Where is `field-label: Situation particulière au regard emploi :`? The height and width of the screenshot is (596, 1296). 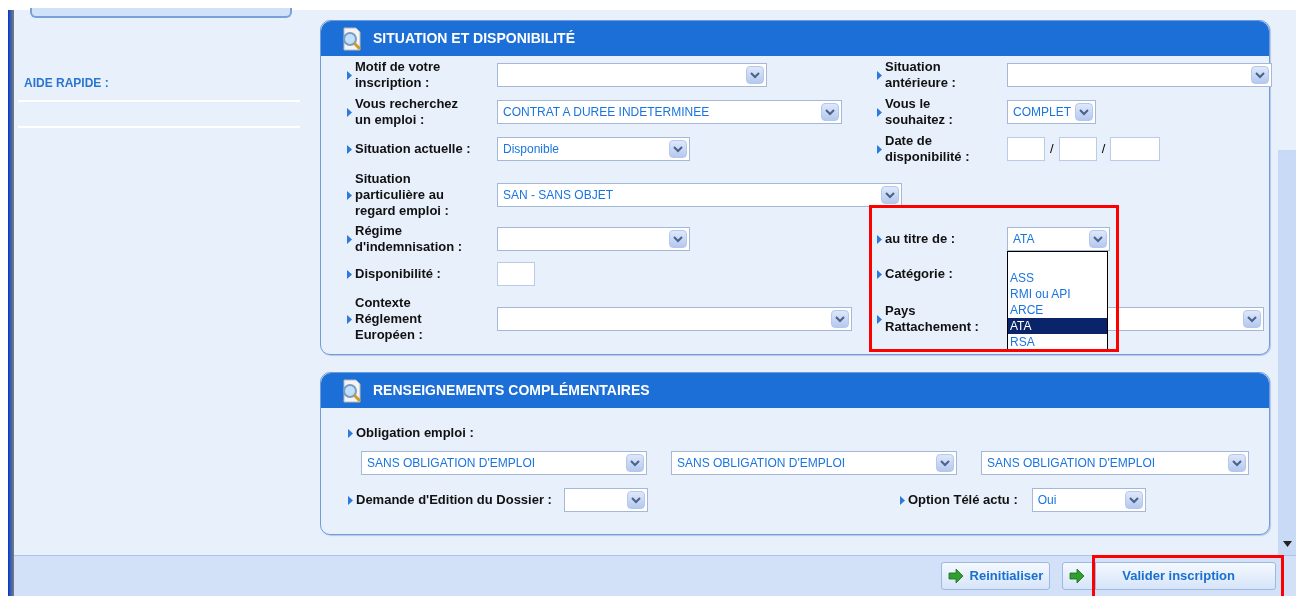
field-label: Situation particulière au regard emploi : is located at coordinates (402, 195).